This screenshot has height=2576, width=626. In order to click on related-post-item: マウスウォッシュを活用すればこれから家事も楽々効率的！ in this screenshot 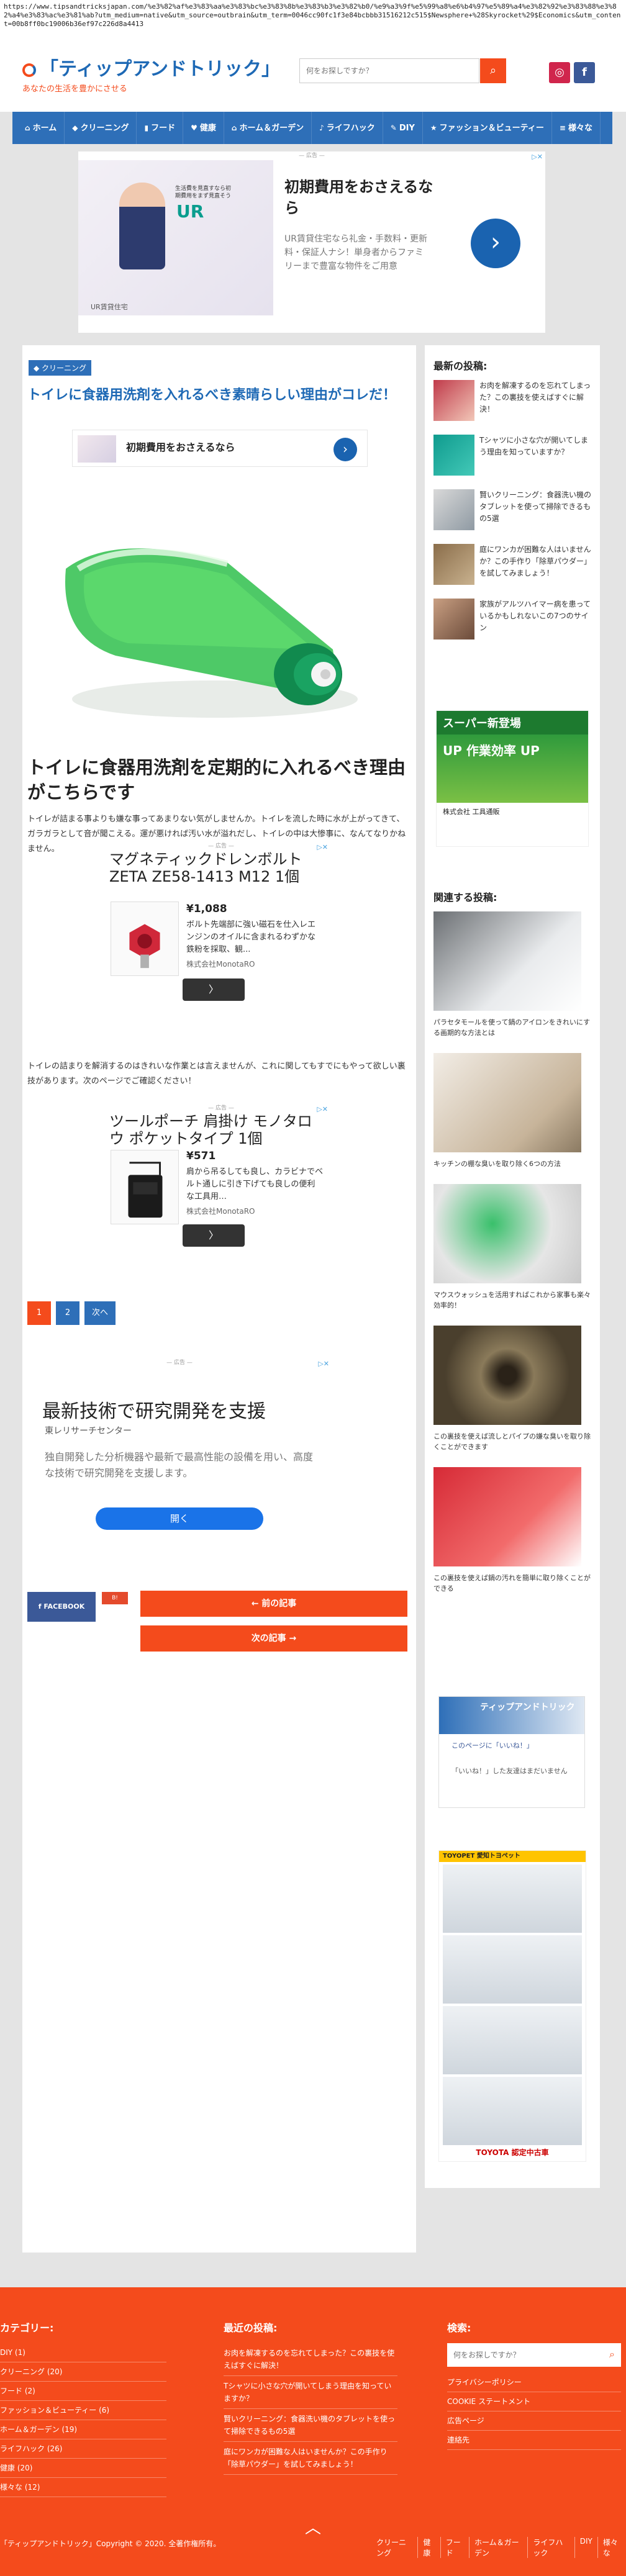, I will do `click(512, 1247)`.